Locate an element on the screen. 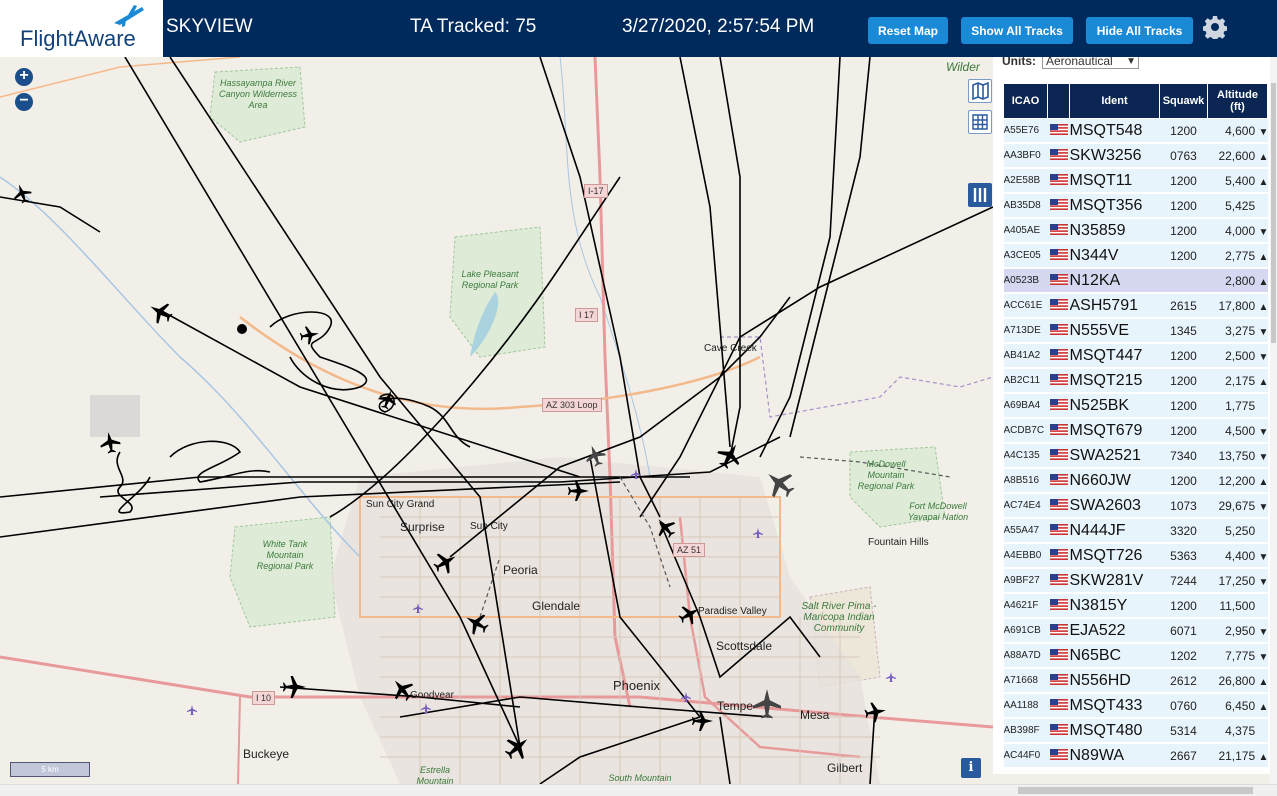 The width and height of the screenshot is (1277, 796). tracked-count: TA Tracked: 75 is located at coordinates (473, 26).